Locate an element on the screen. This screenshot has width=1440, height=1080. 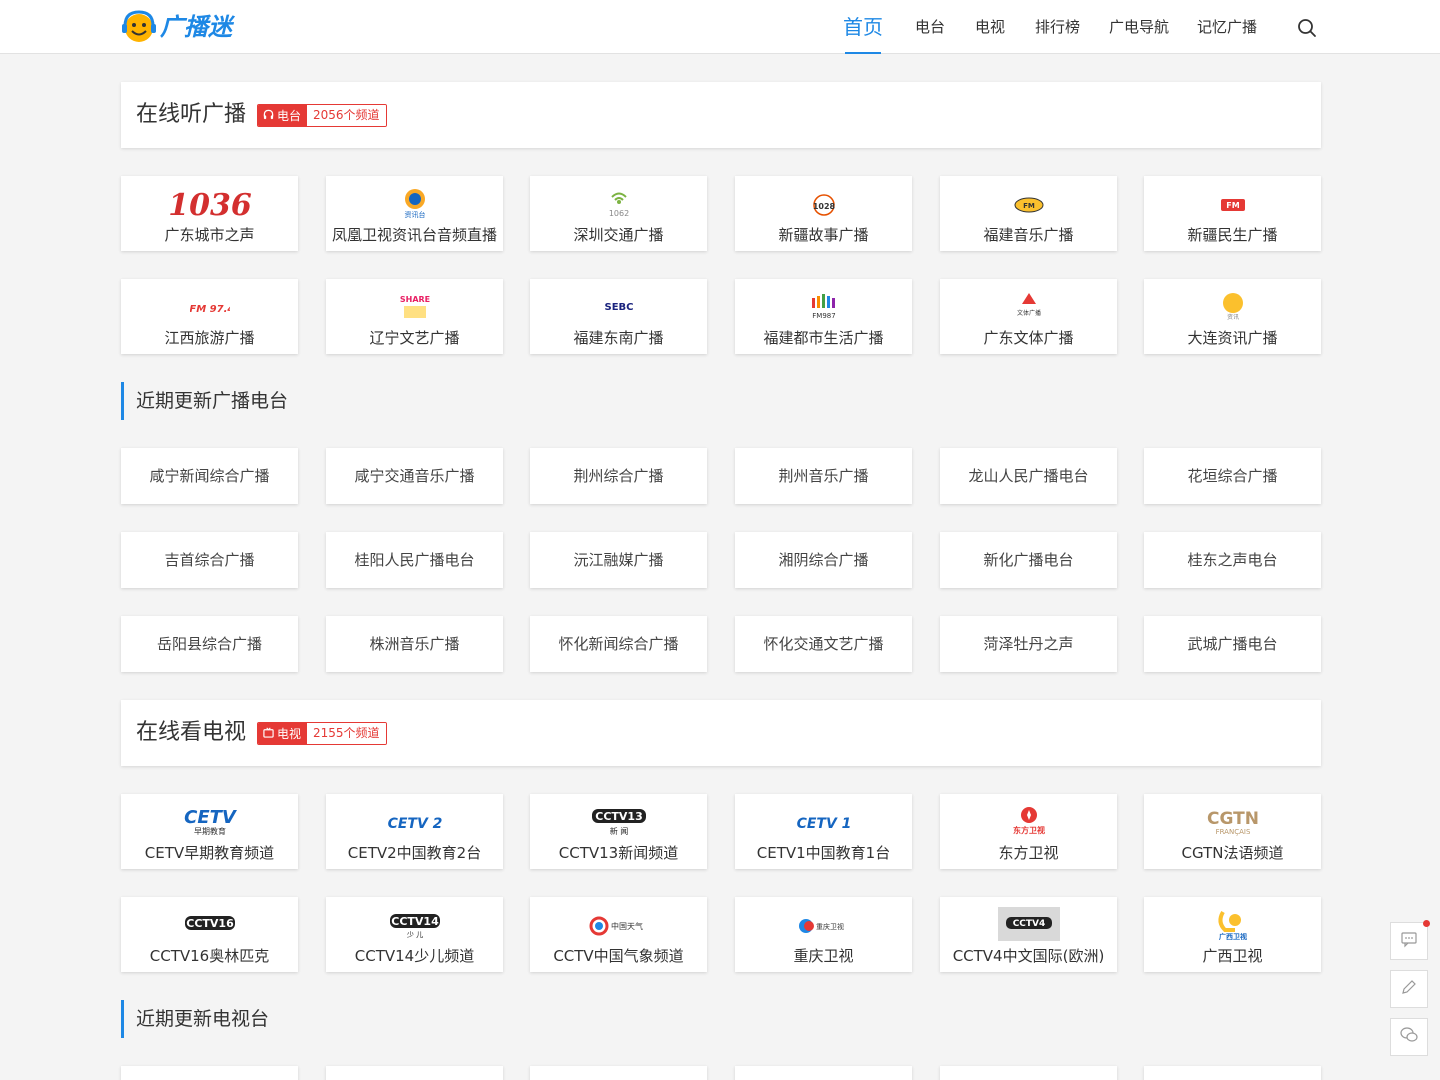
radio-card: SHARE 辽宁文艺广播 is located at coordinates (414, 316).